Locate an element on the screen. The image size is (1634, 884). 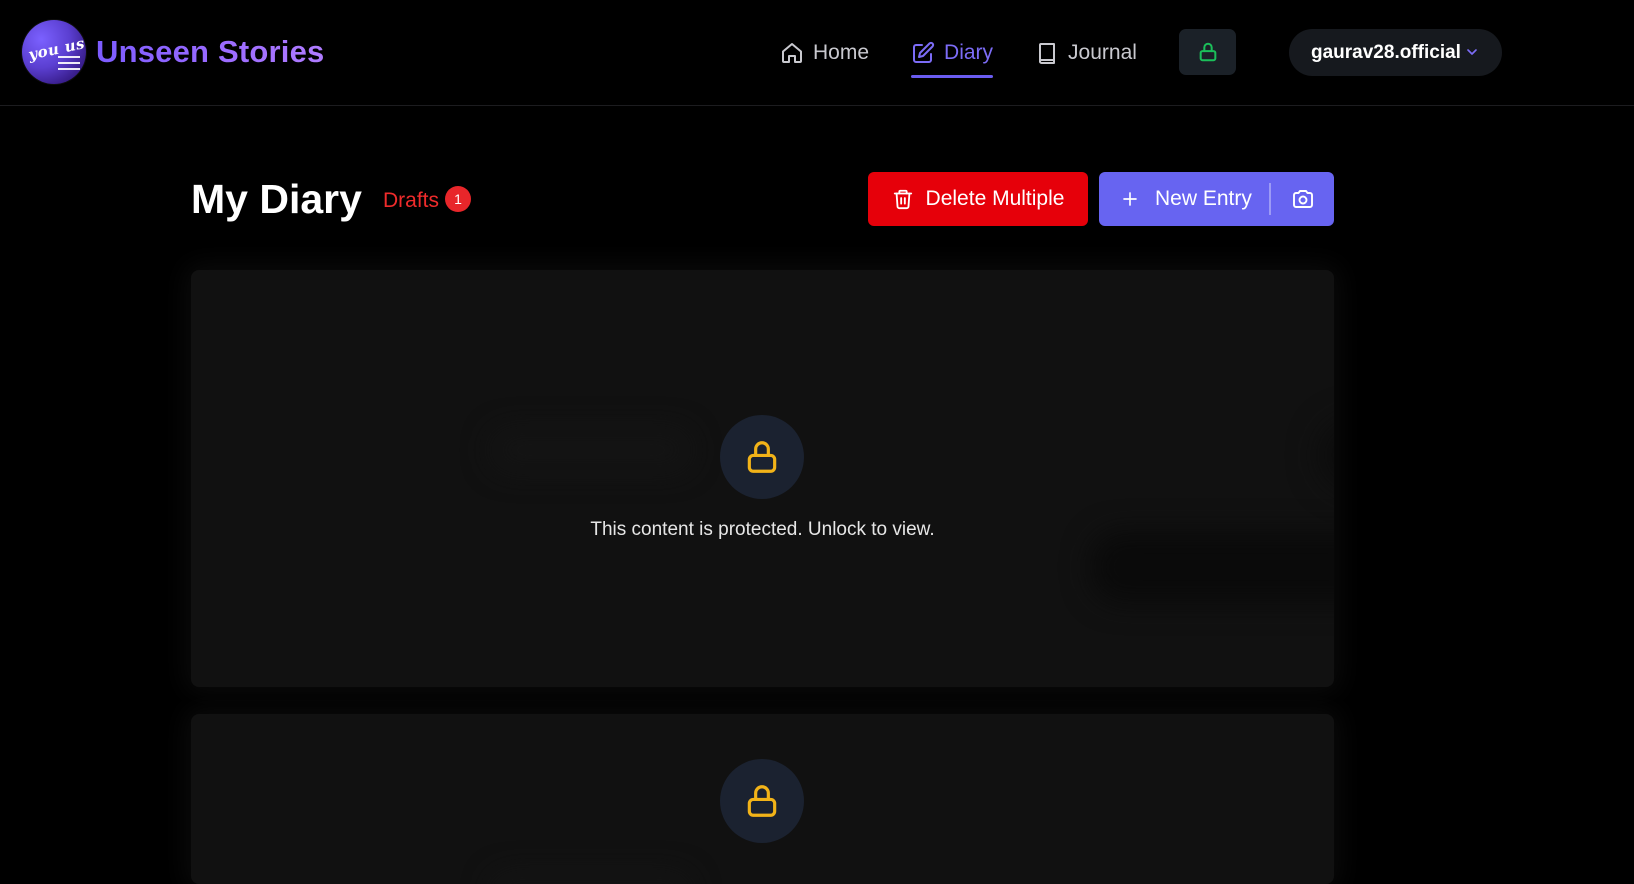
username: gaurav28.official is located at coordinates (1386, 52).